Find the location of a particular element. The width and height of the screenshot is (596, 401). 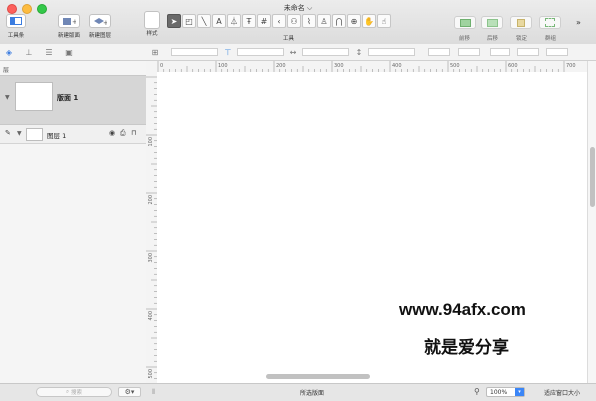

new-canvas-icon: + is located at coordinates (69, 21).